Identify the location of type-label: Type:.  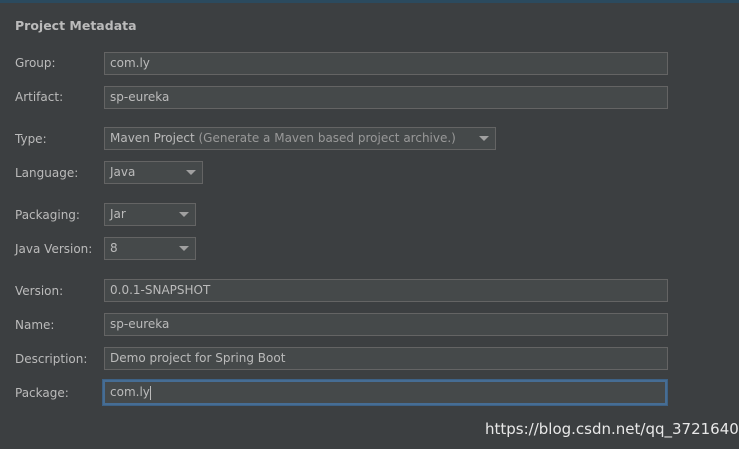
(31, 139).